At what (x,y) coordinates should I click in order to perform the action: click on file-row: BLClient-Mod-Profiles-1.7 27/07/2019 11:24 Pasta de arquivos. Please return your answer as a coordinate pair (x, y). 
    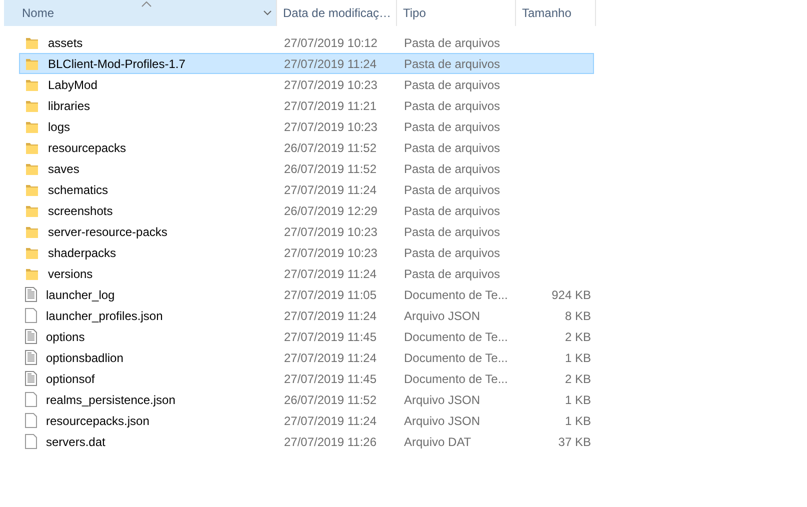
    Looking at the image, I should click on (306, 63).